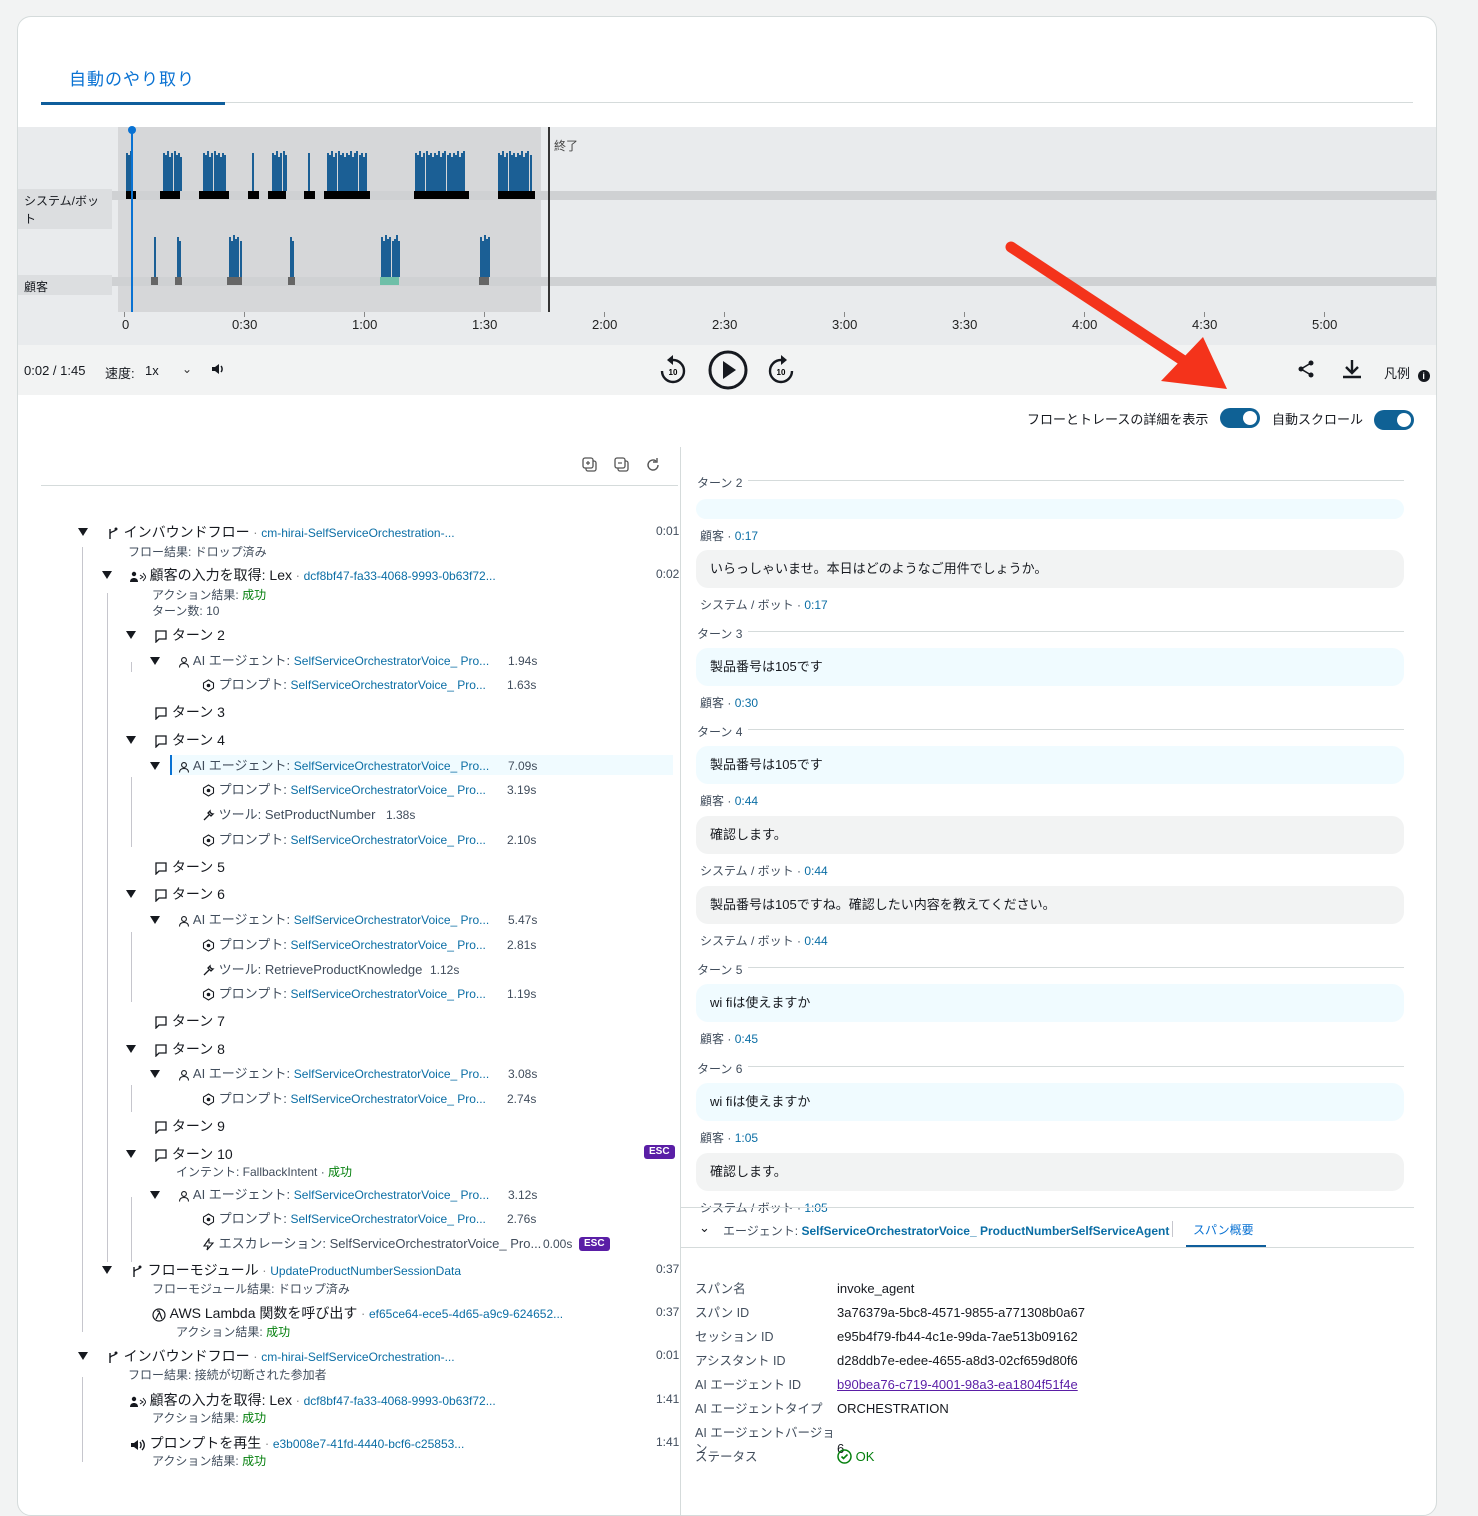 The width and height of the screenshot is (1478, 1516). Describe the element at coordinates (522, 840) in the screenshot. I see `duration: 2.10s` at that location.